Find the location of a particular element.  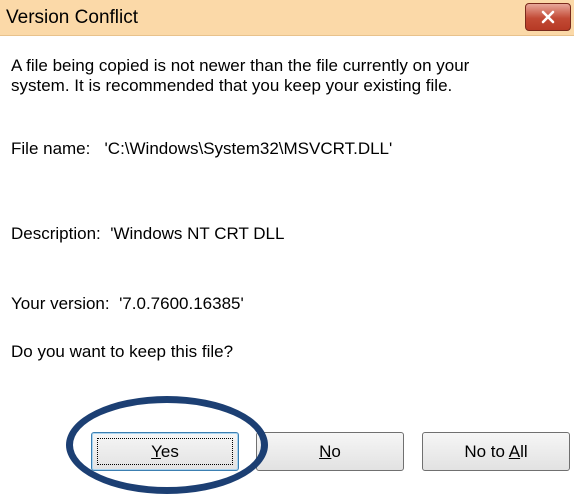

yes-button: Yes is located at coordinates (165, 451).